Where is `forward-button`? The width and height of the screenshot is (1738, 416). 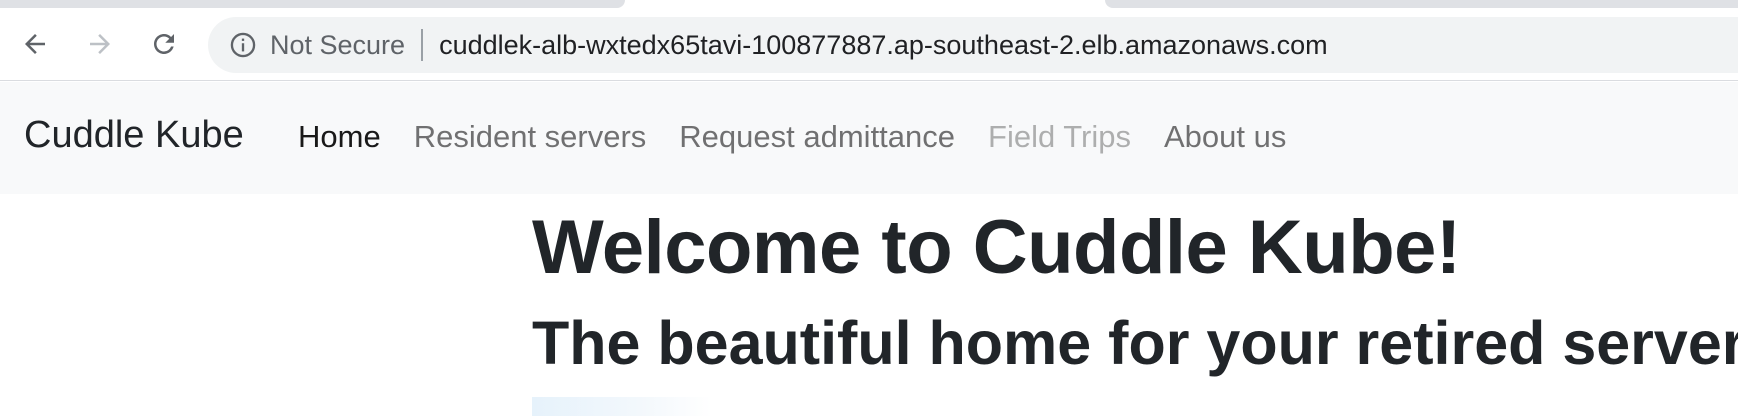
forward-button is located at coordinates (100, 44).